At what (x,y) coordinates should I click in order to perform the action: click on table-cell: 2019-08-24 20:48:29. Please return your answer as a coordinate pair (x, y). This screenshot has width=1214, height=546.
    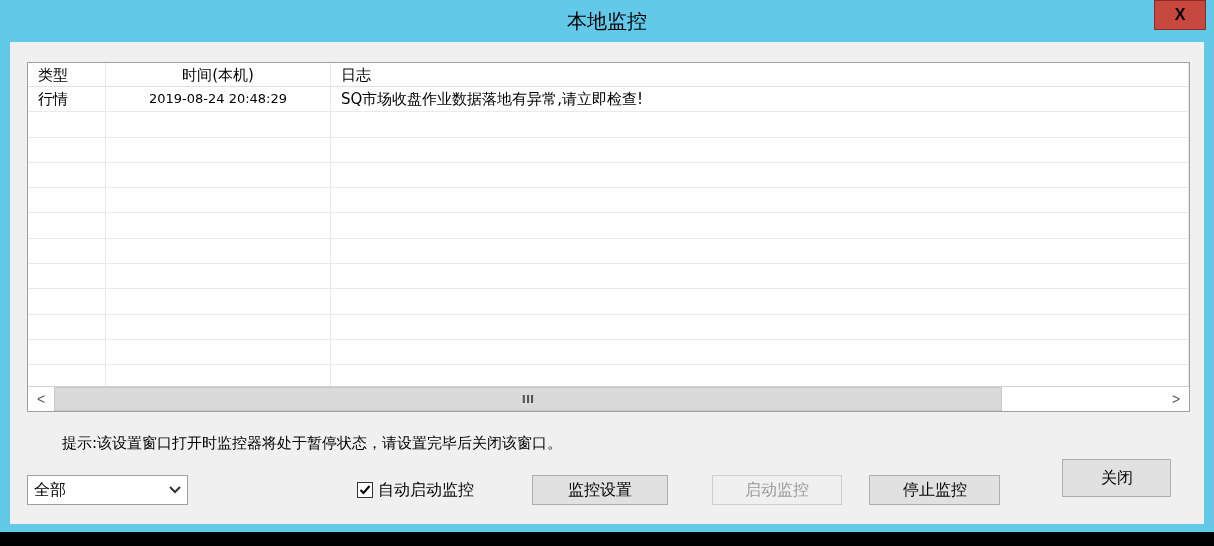
    Looking at the image, I should click on (218, 99).